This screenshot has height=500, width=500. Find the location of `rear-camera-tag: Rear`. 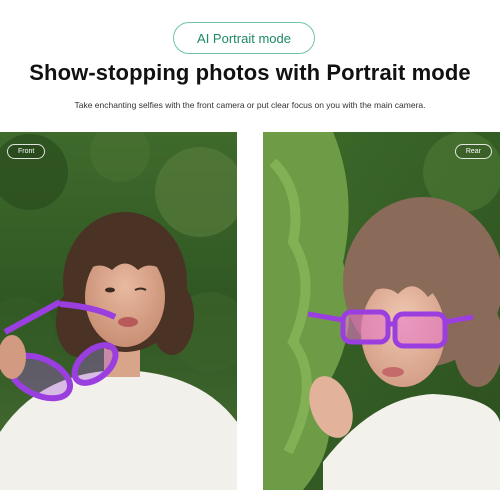

rear-camera-tag: Rear is located at coordinates (473, 151).